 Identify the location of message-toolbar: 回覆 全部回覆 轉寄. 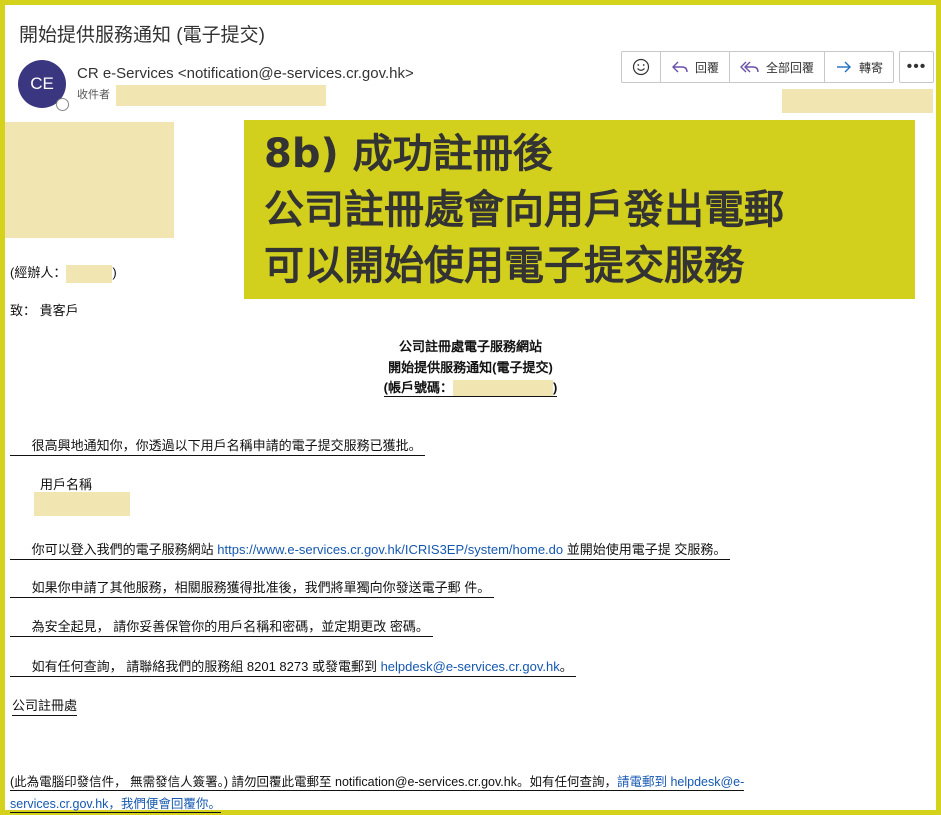
(758, 67).